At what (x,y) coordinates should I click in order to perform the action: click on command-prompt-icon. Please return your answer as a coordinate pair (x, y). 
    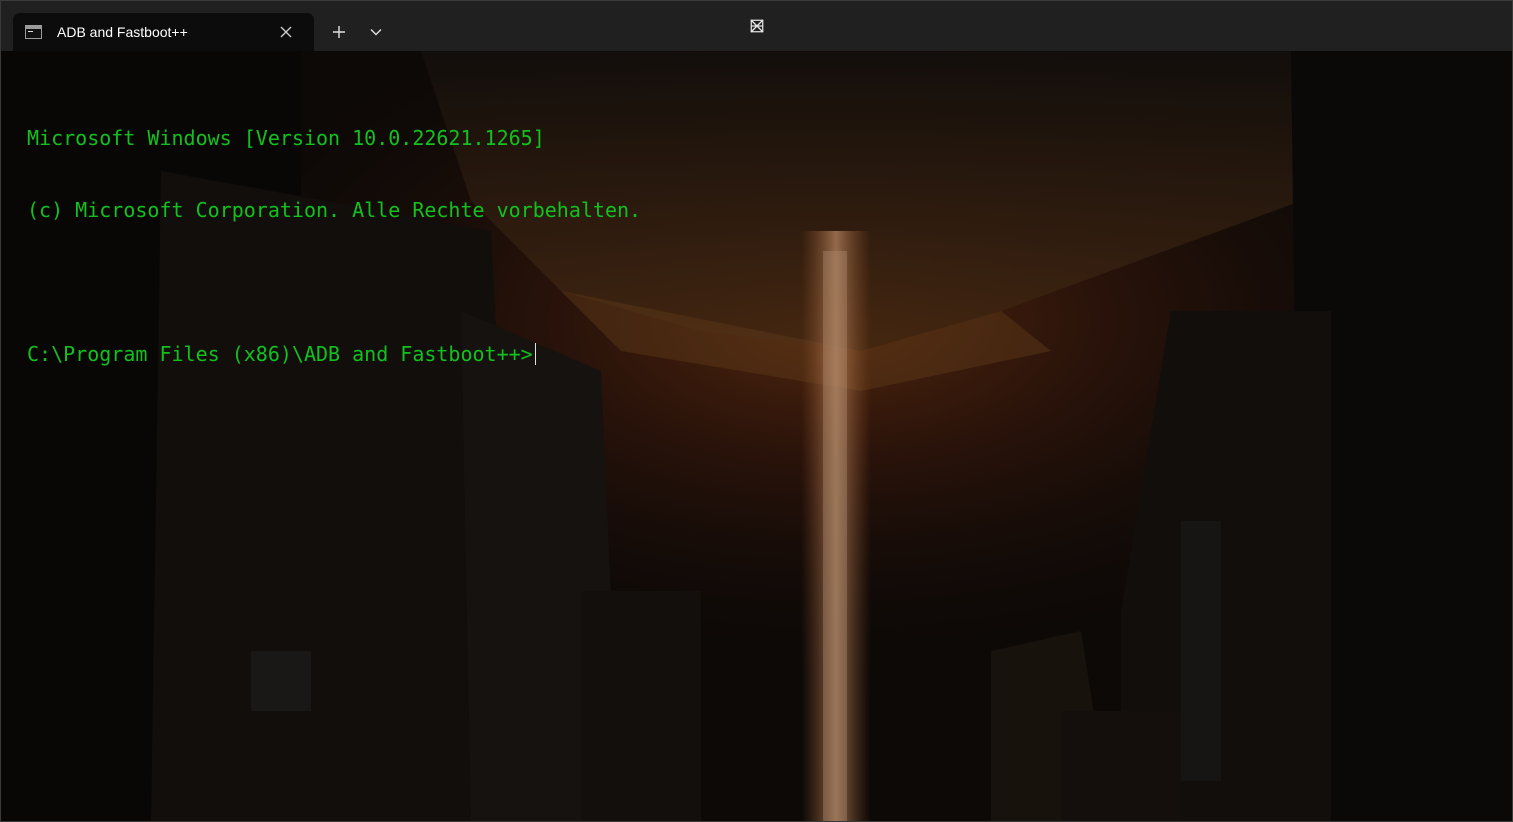
    Looking at the image, I should click on (33, 32).